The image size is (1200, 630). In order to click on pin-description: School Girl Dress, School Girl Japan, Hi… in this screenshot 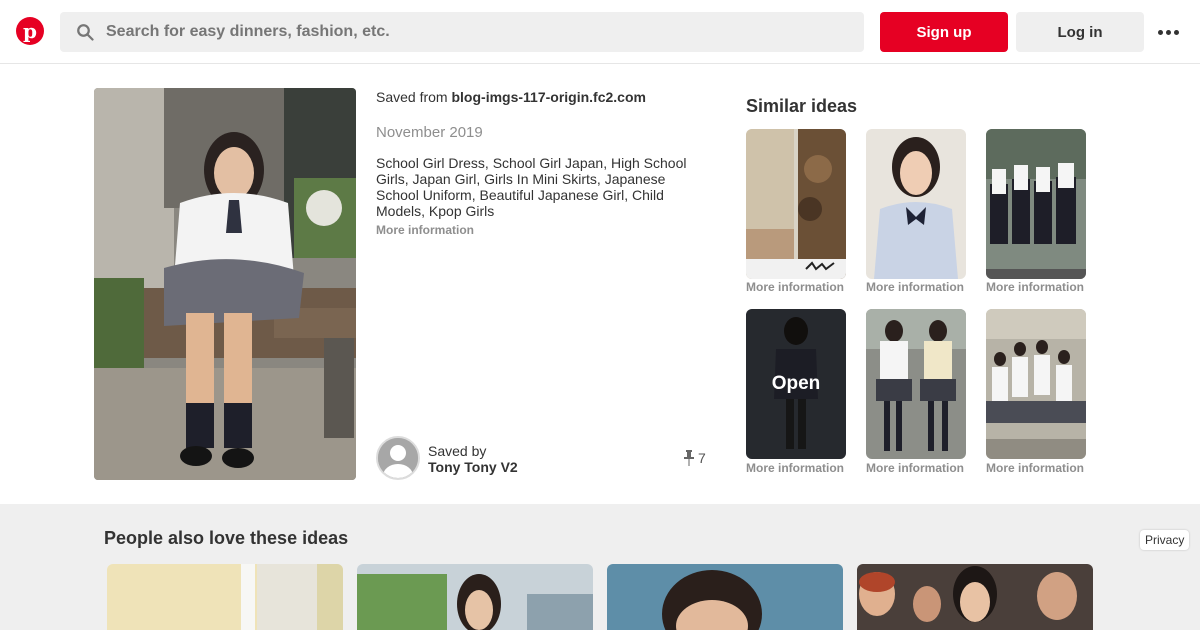, I will do `click(531, 187)`.